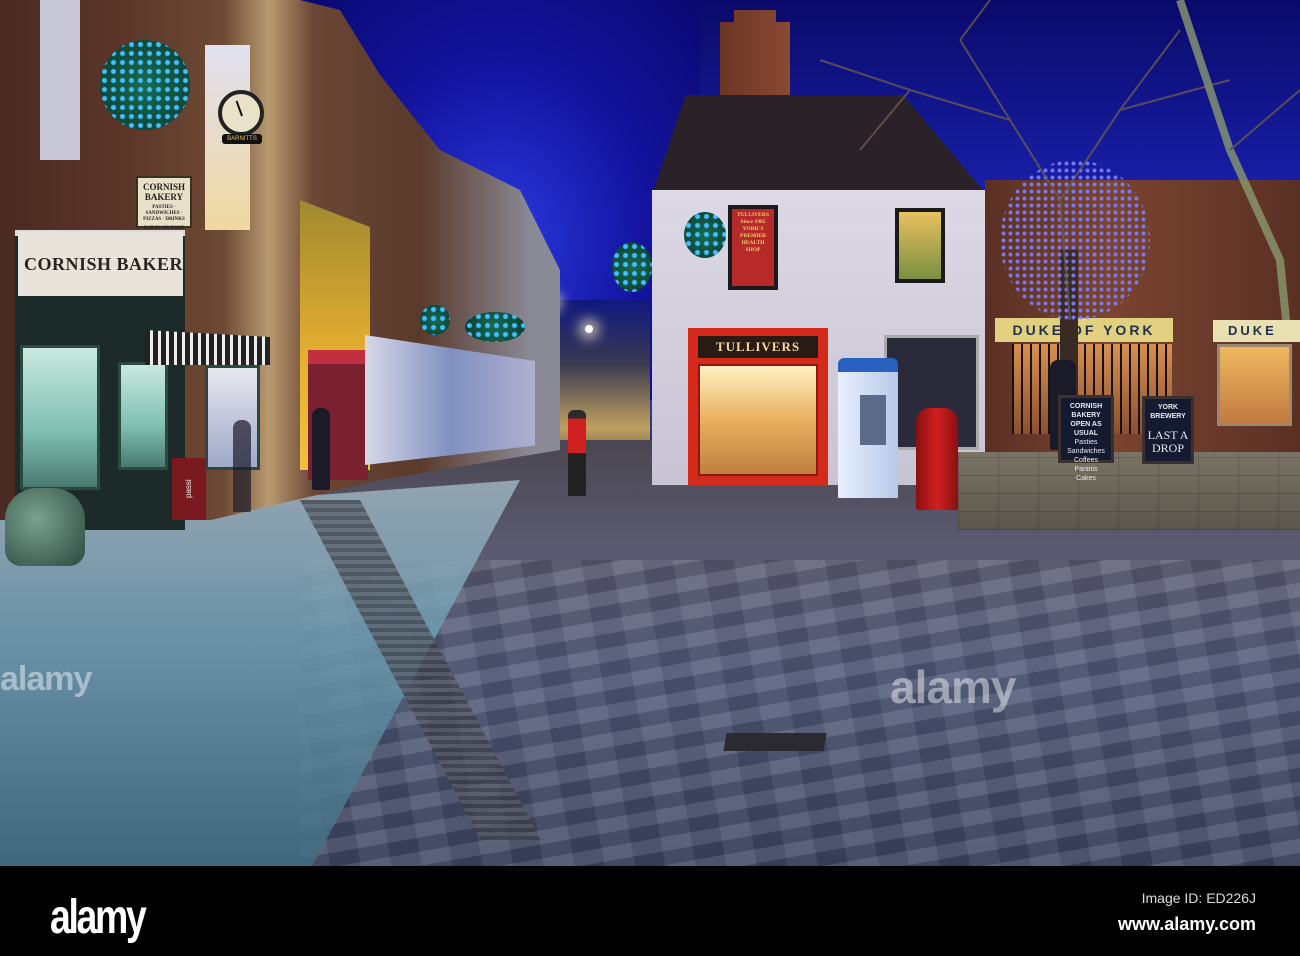  Describe the element at coordinates (164, 213) in the screenshot. I see `hanging-sign-subtitle: PASTIES · SANDWICHES · PIZZAS · DRINKS` at that location.